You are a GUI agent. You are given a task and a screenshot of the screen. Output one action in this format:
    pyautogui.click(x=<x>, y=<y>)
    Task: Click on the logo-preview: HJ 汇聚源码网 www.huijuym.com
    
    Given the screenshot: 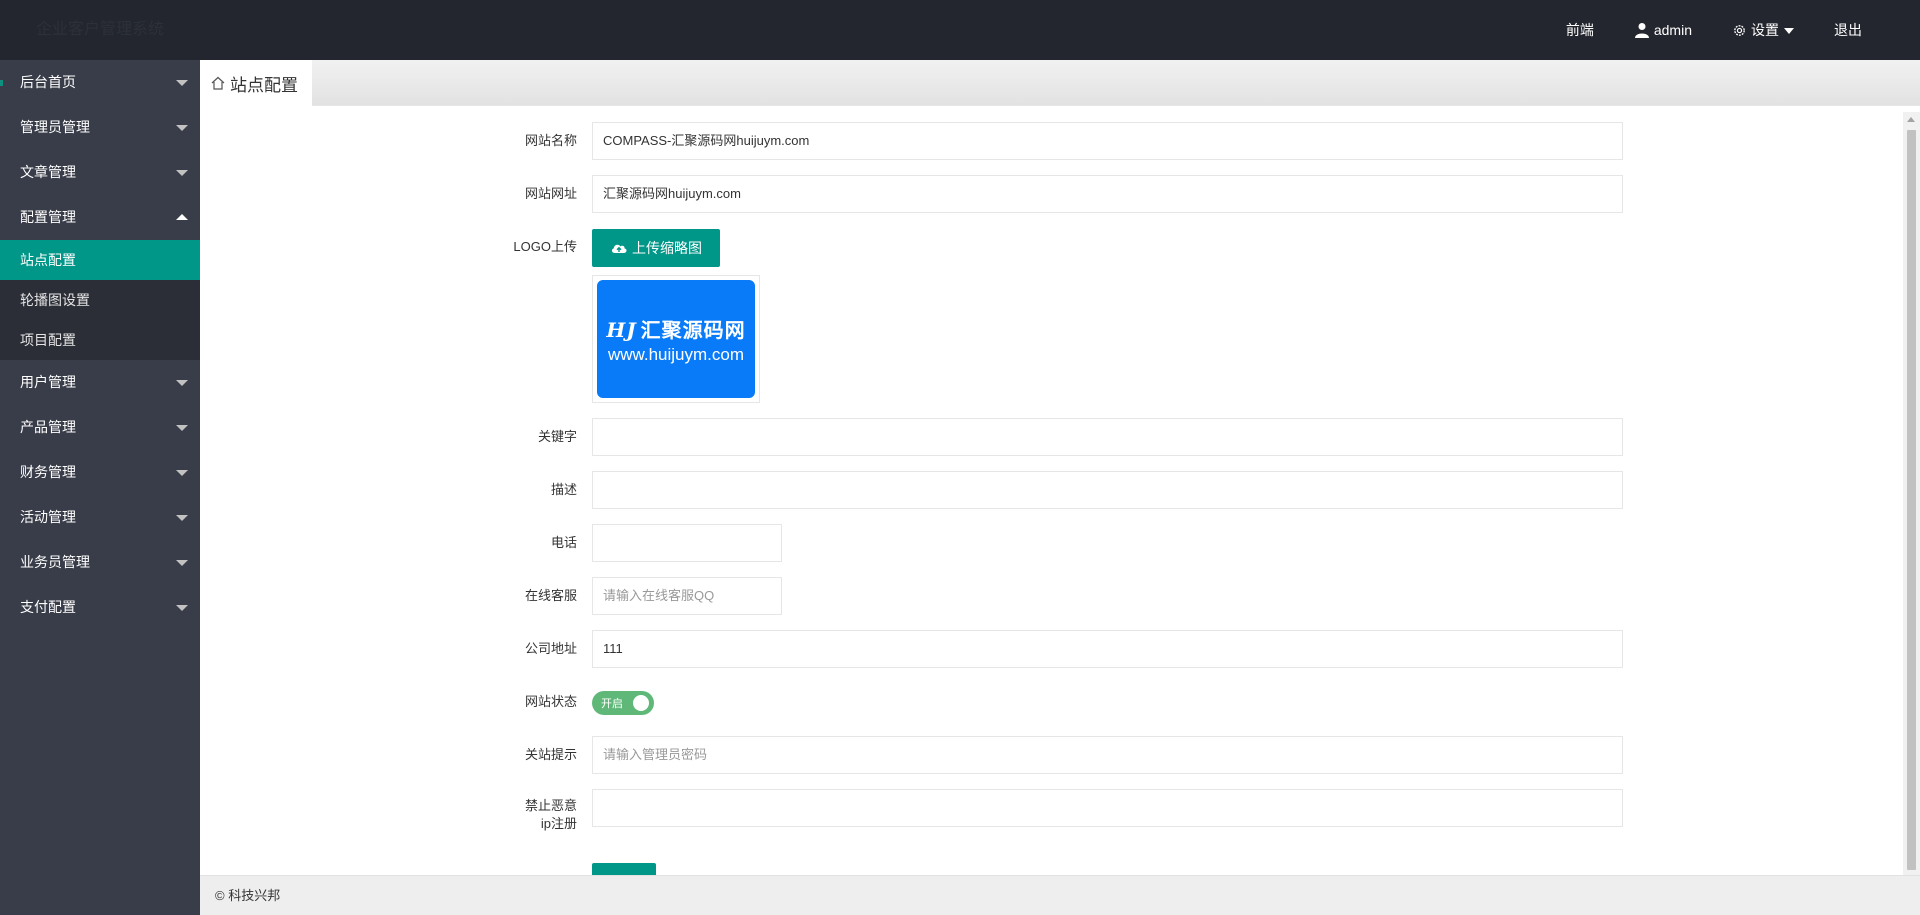 What is the action you would take?
    pyautogui.click(x=676, y=339)
    